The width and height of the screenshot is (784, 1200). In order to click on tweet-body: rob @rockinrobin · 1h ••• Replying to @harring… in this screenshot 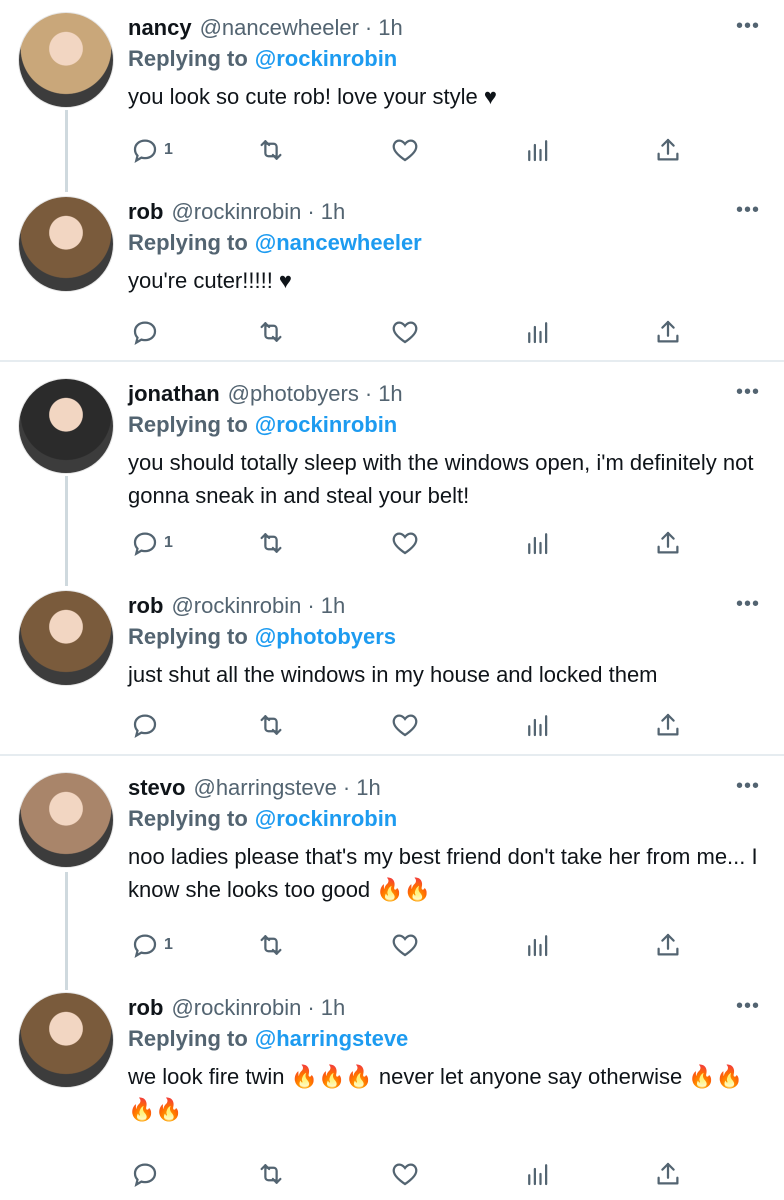, I will do `click(446, 1059)`.